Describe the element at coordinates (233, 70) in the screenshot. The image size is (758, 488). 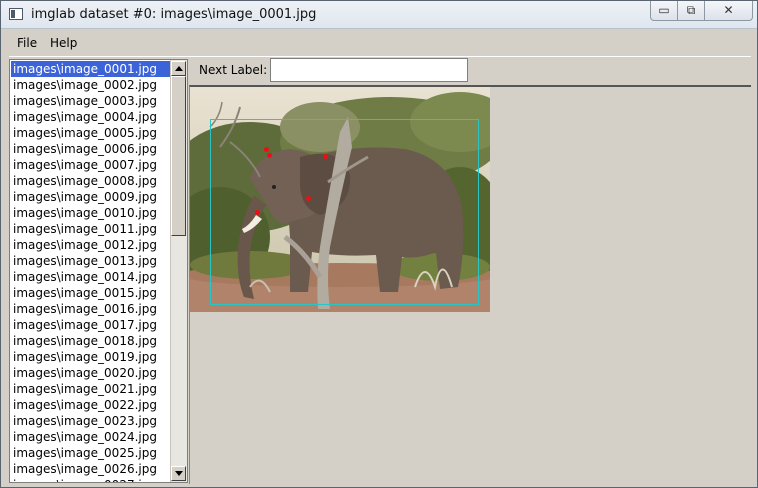
I see `next-label-caption: Next Label:` at that location.